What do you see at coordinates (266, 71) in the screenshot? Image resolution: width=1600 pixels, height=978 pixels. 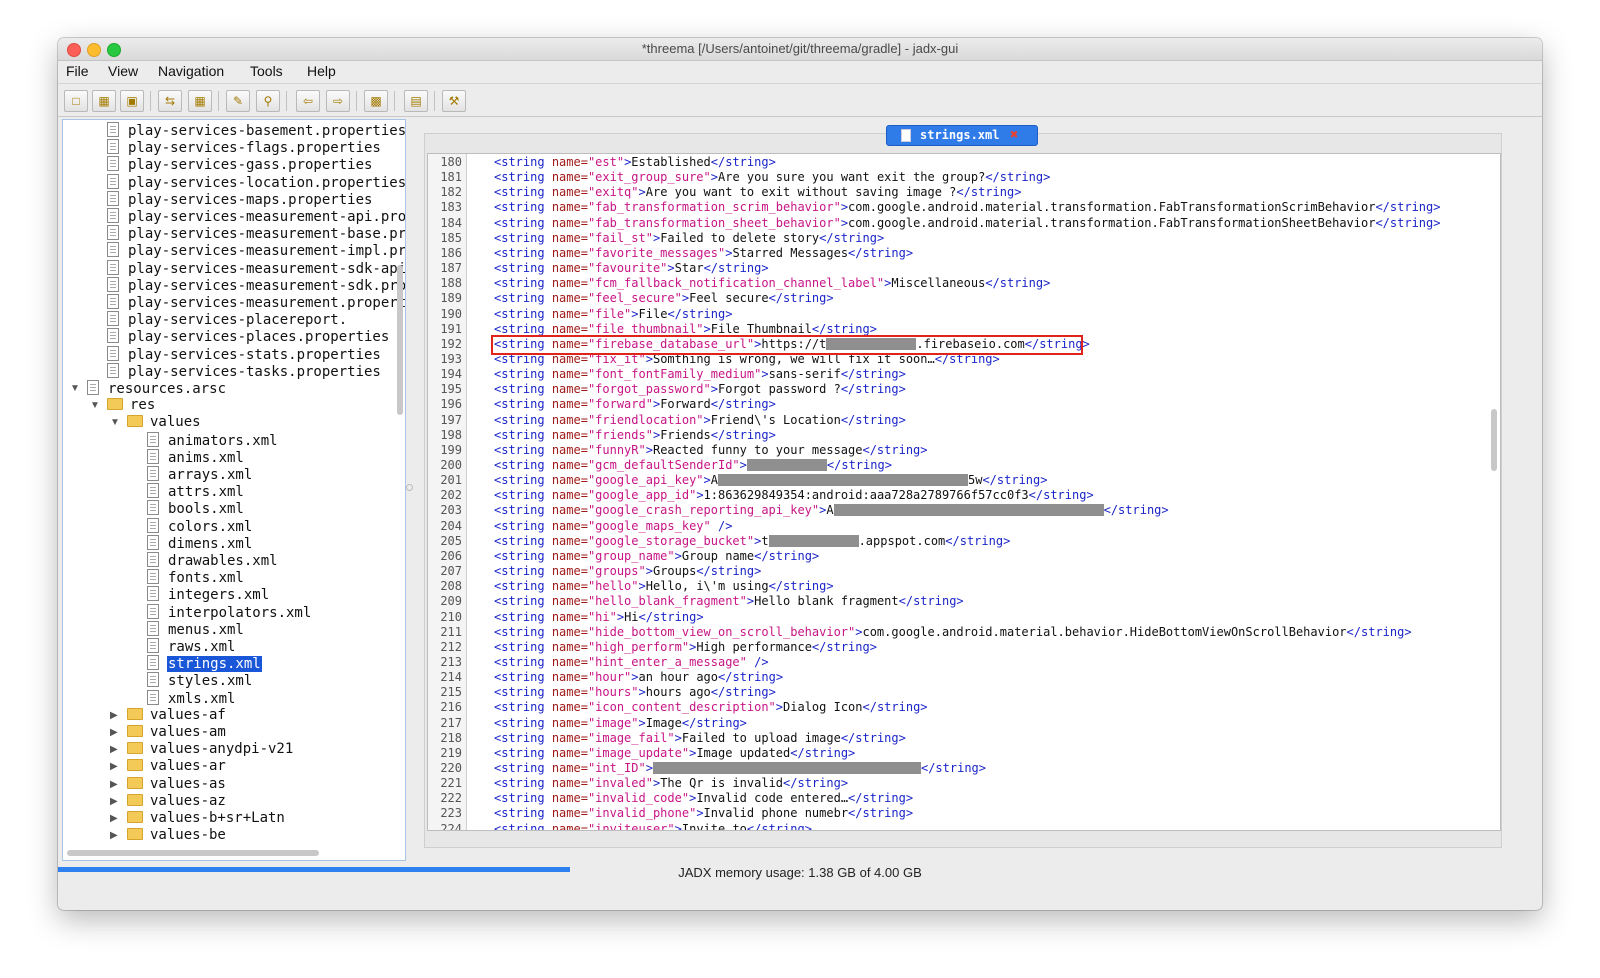 I see `menu-tools: Tools` at bounding box center [266, 71].